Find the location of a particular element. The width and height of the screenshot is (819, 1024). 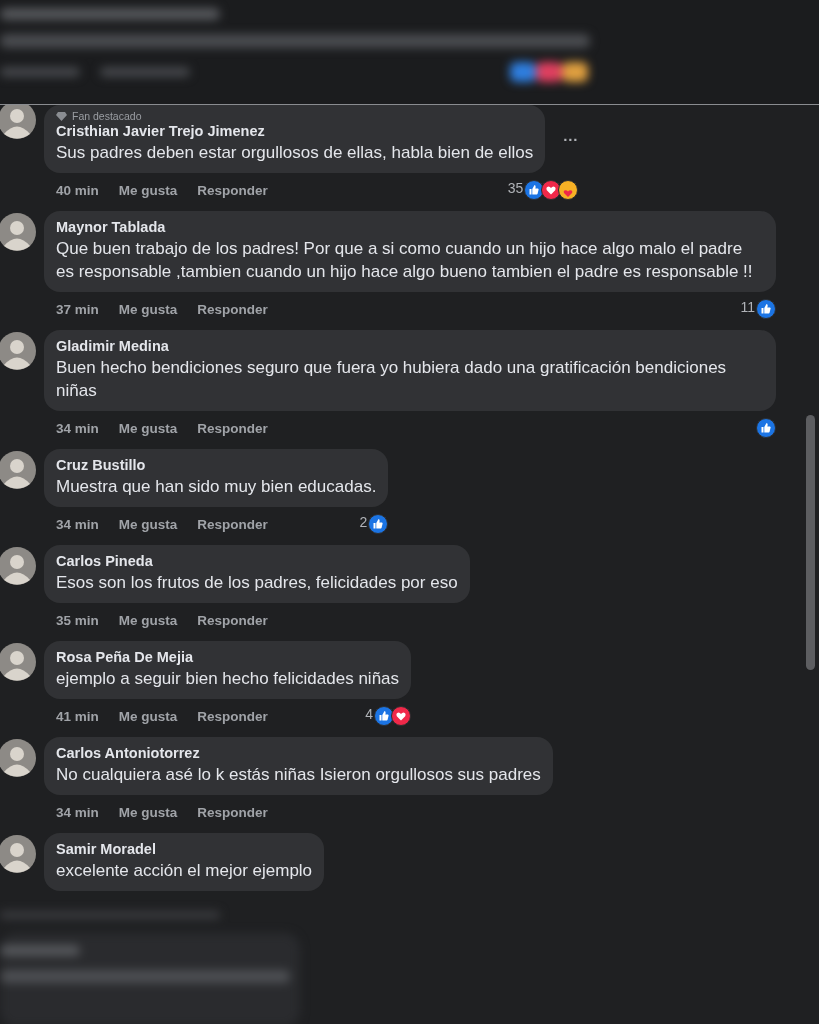

comment-text: ejemplo a seguir bien hecho felicidades niñas is located at coordinates (228, 679).